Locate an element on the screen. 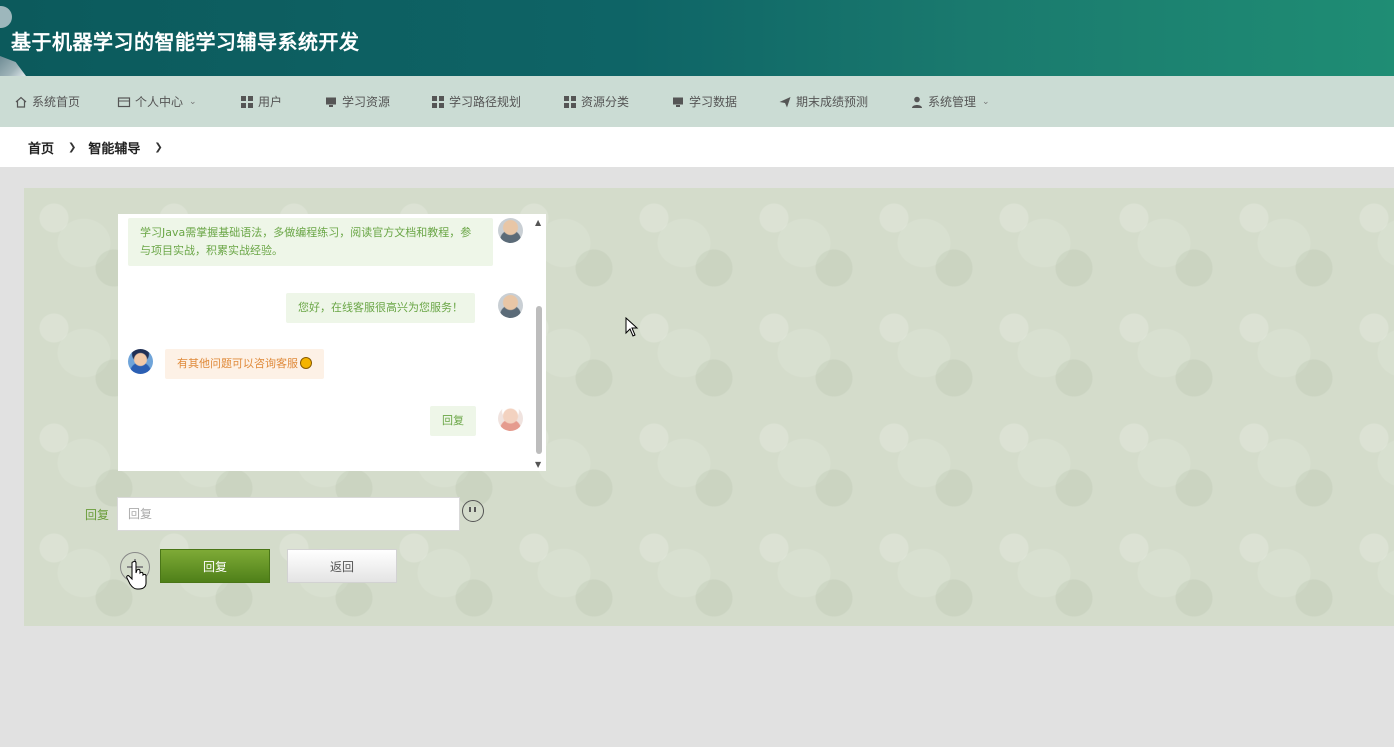 The image size is (1394, 747). nav-item-label: 资源分类 is located at coordinates (605, 102).